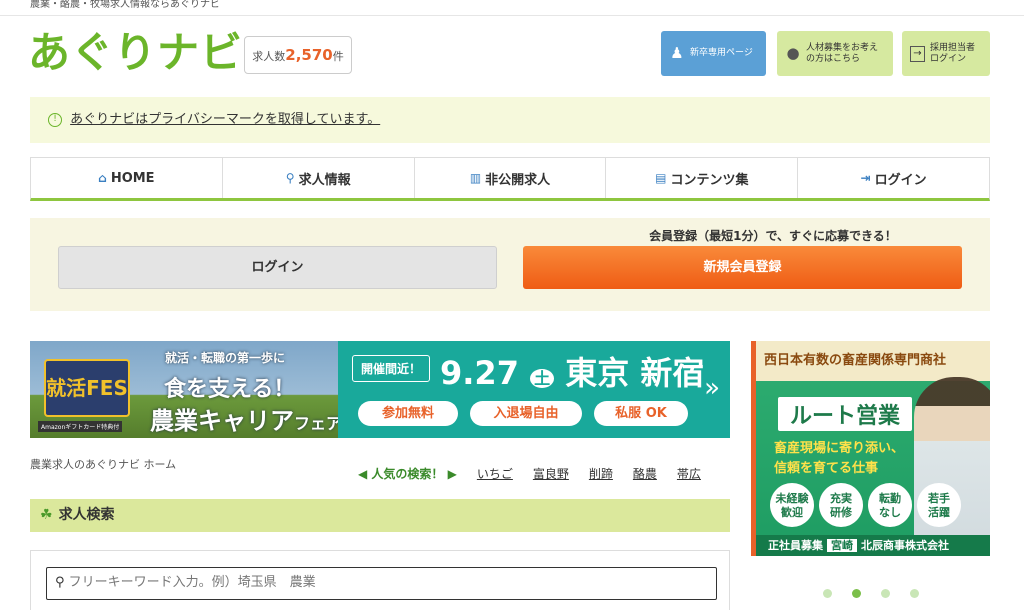 This screenshot has width=1024, height=610. I want to click on ad-badge-l2: 歓迎, so click(792, 512).